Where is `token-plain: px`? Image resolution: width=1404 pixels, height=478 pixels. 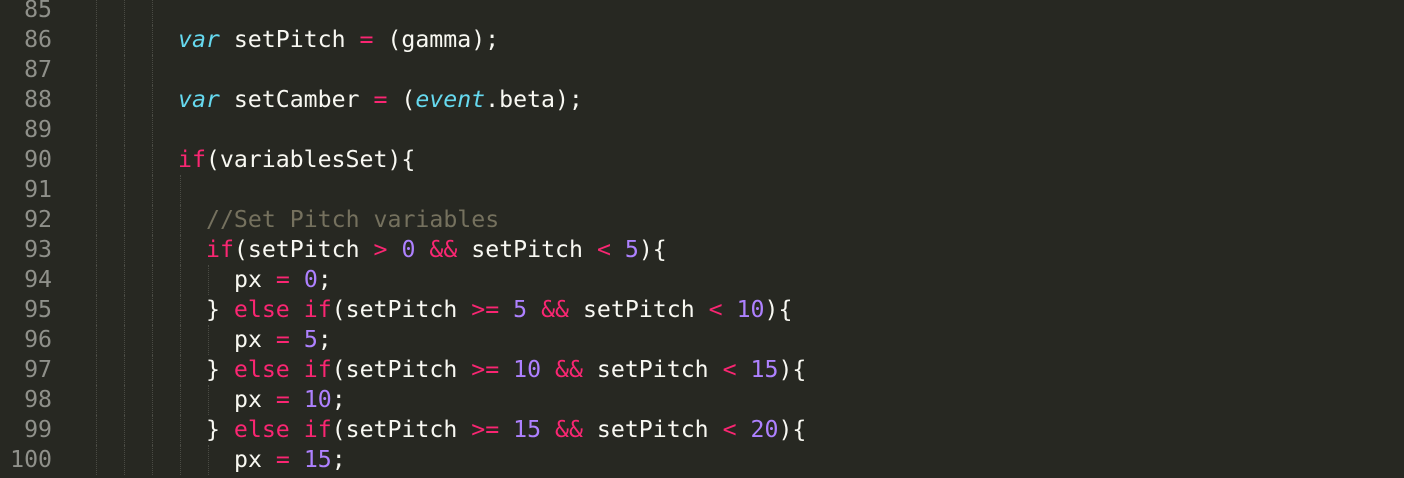
token-plain: px is located at coordinates (255, 279).